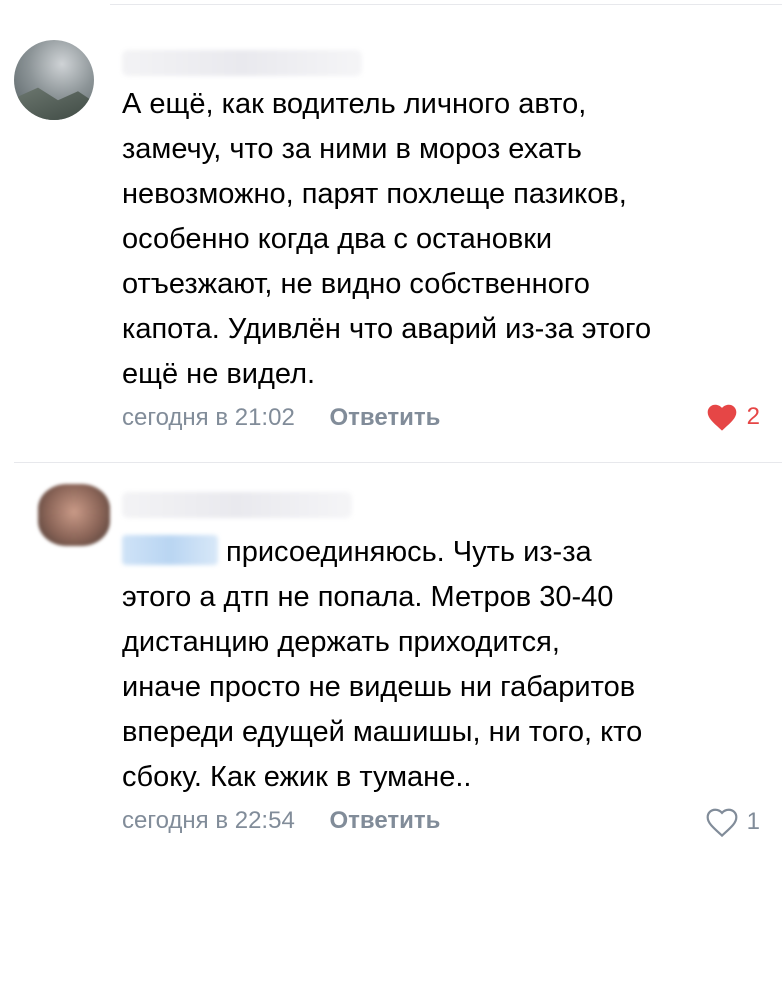  I want to click on like-button: 1, so click(732, 822).